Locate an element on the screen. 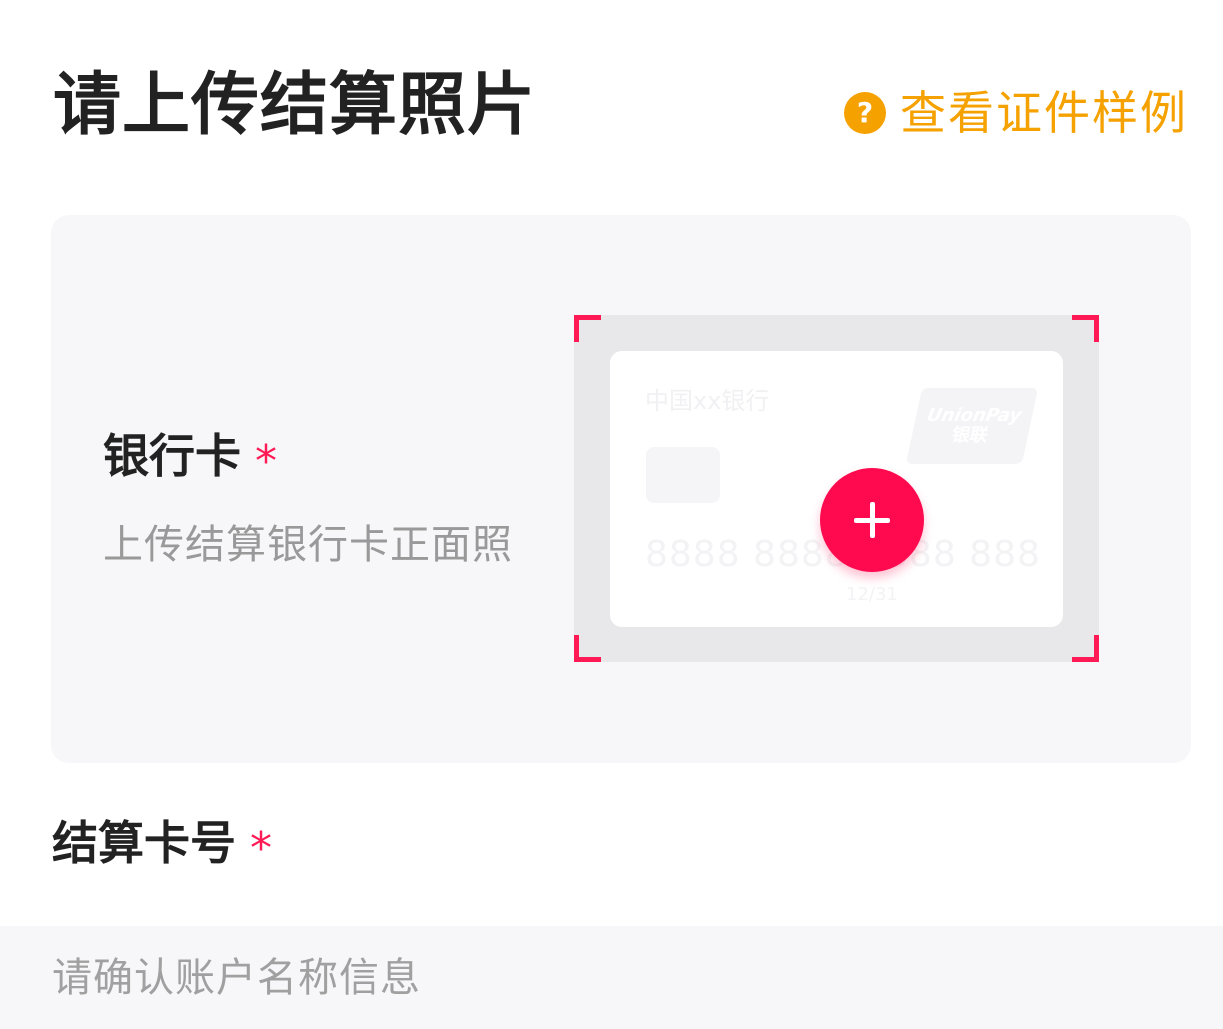 Image resolution: width=1223 pixels, height=1029 pixels. unionpay-logo: UnionPay 银联 is located at coordinates (972, 426).